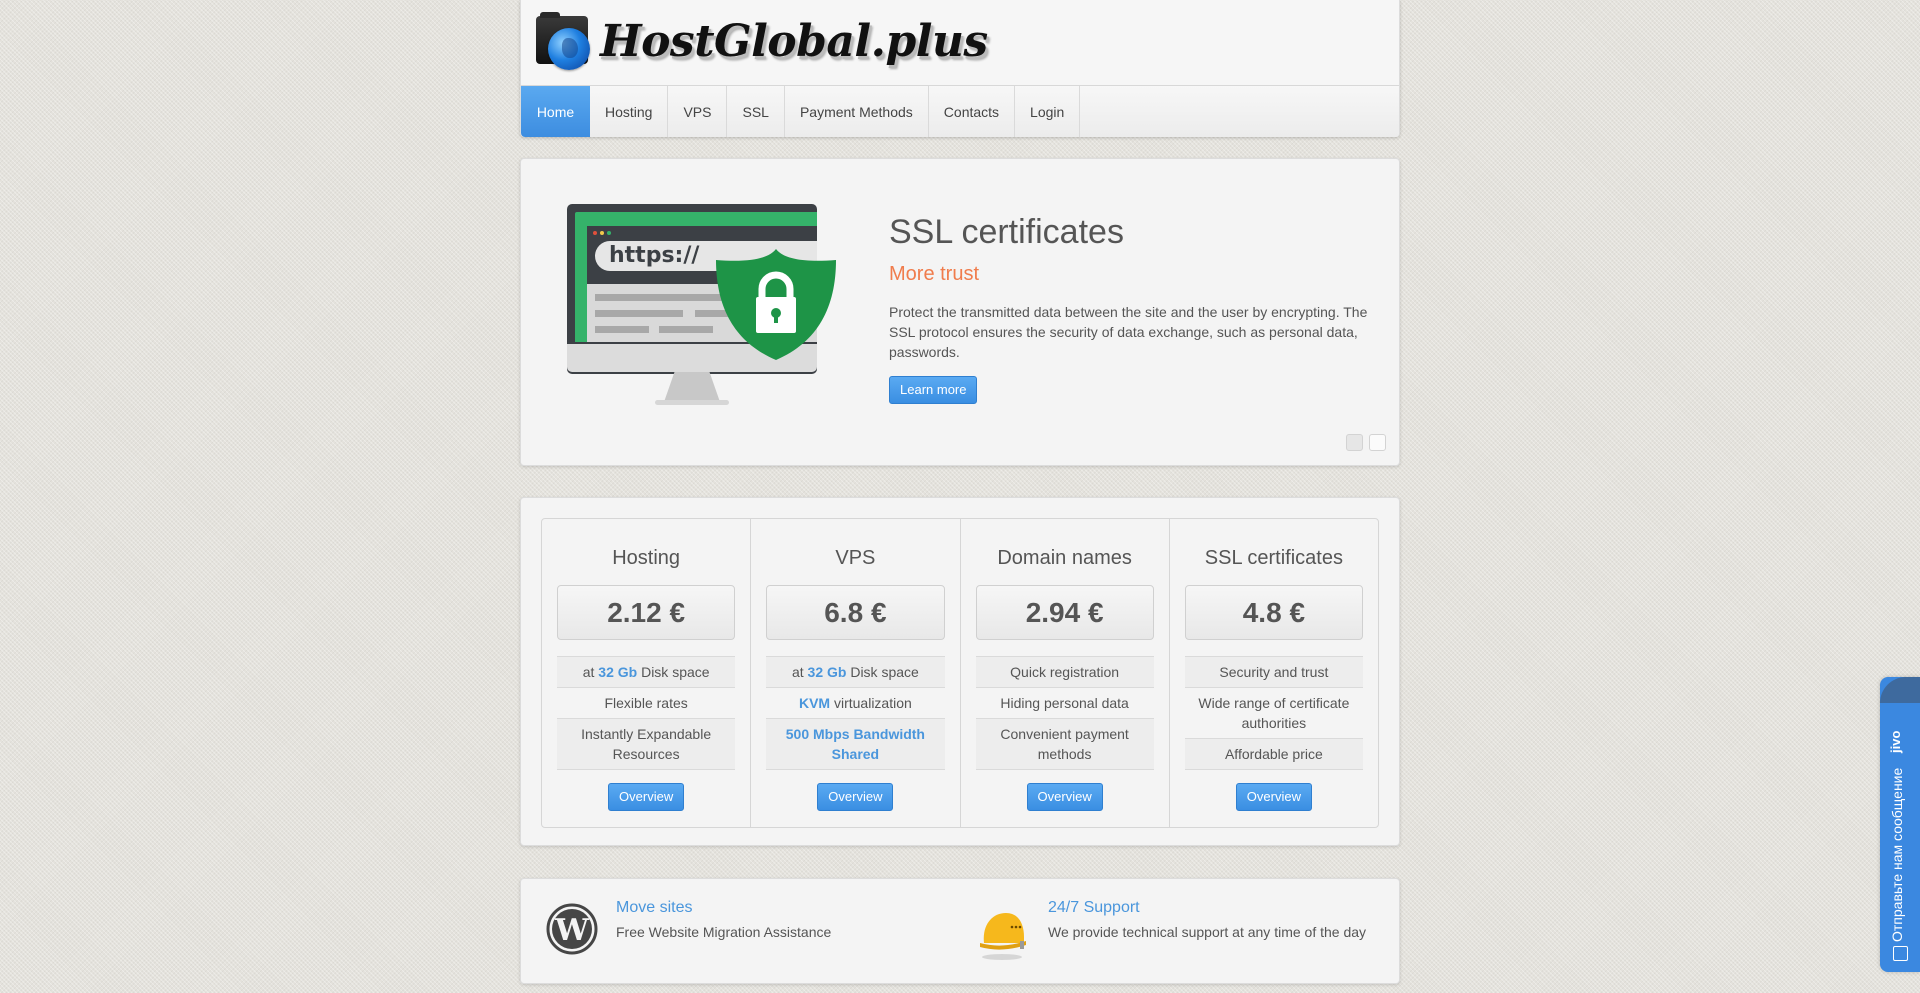 This screenshot has width=1920, height=993. I want to click on plan-feature-row: Hiding personal data, so click(1064, 703).